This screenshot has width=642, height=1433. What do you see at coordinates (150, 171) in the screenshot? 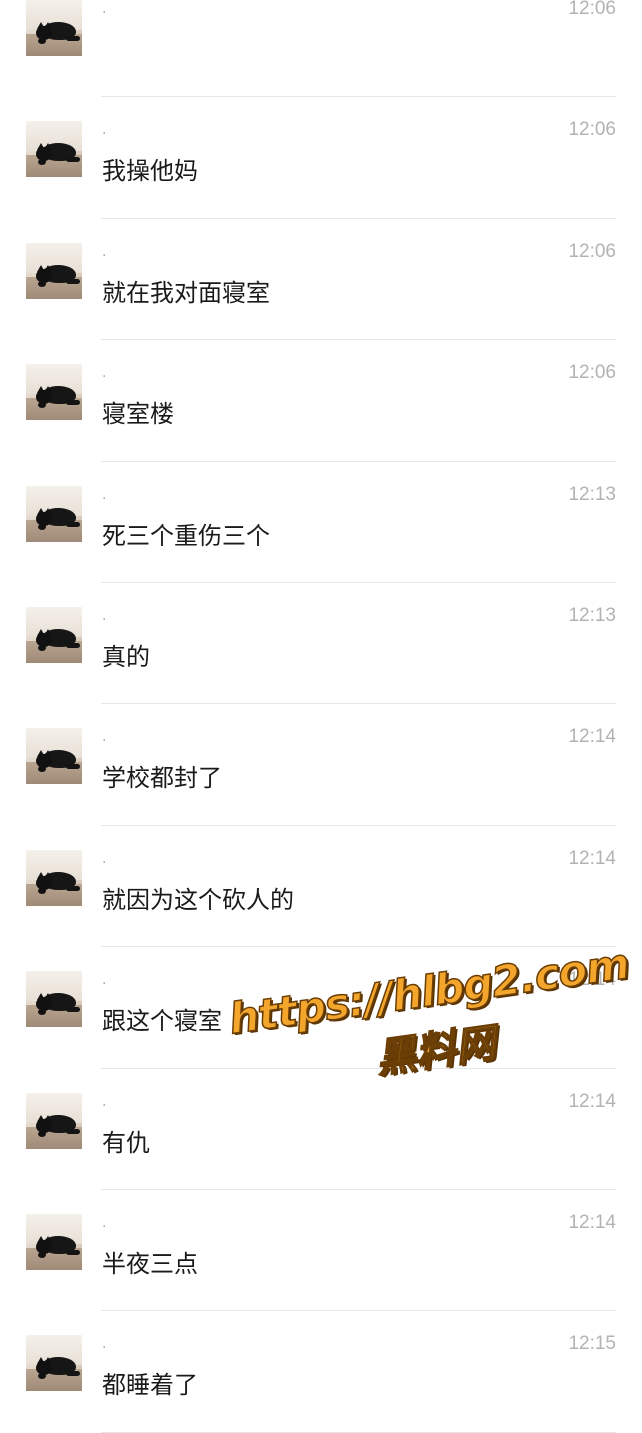
I see `message-text: 我操他妈` at bounding box center [150, 171].